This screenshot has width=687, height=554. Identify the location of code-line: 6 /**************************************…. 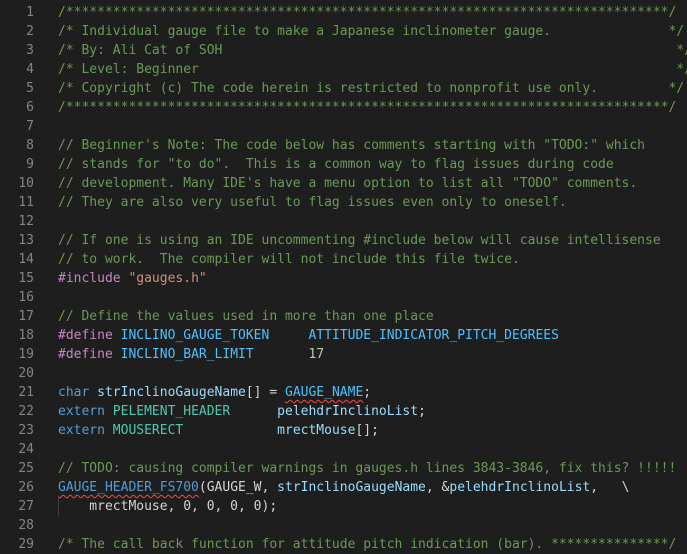
(343, 107).